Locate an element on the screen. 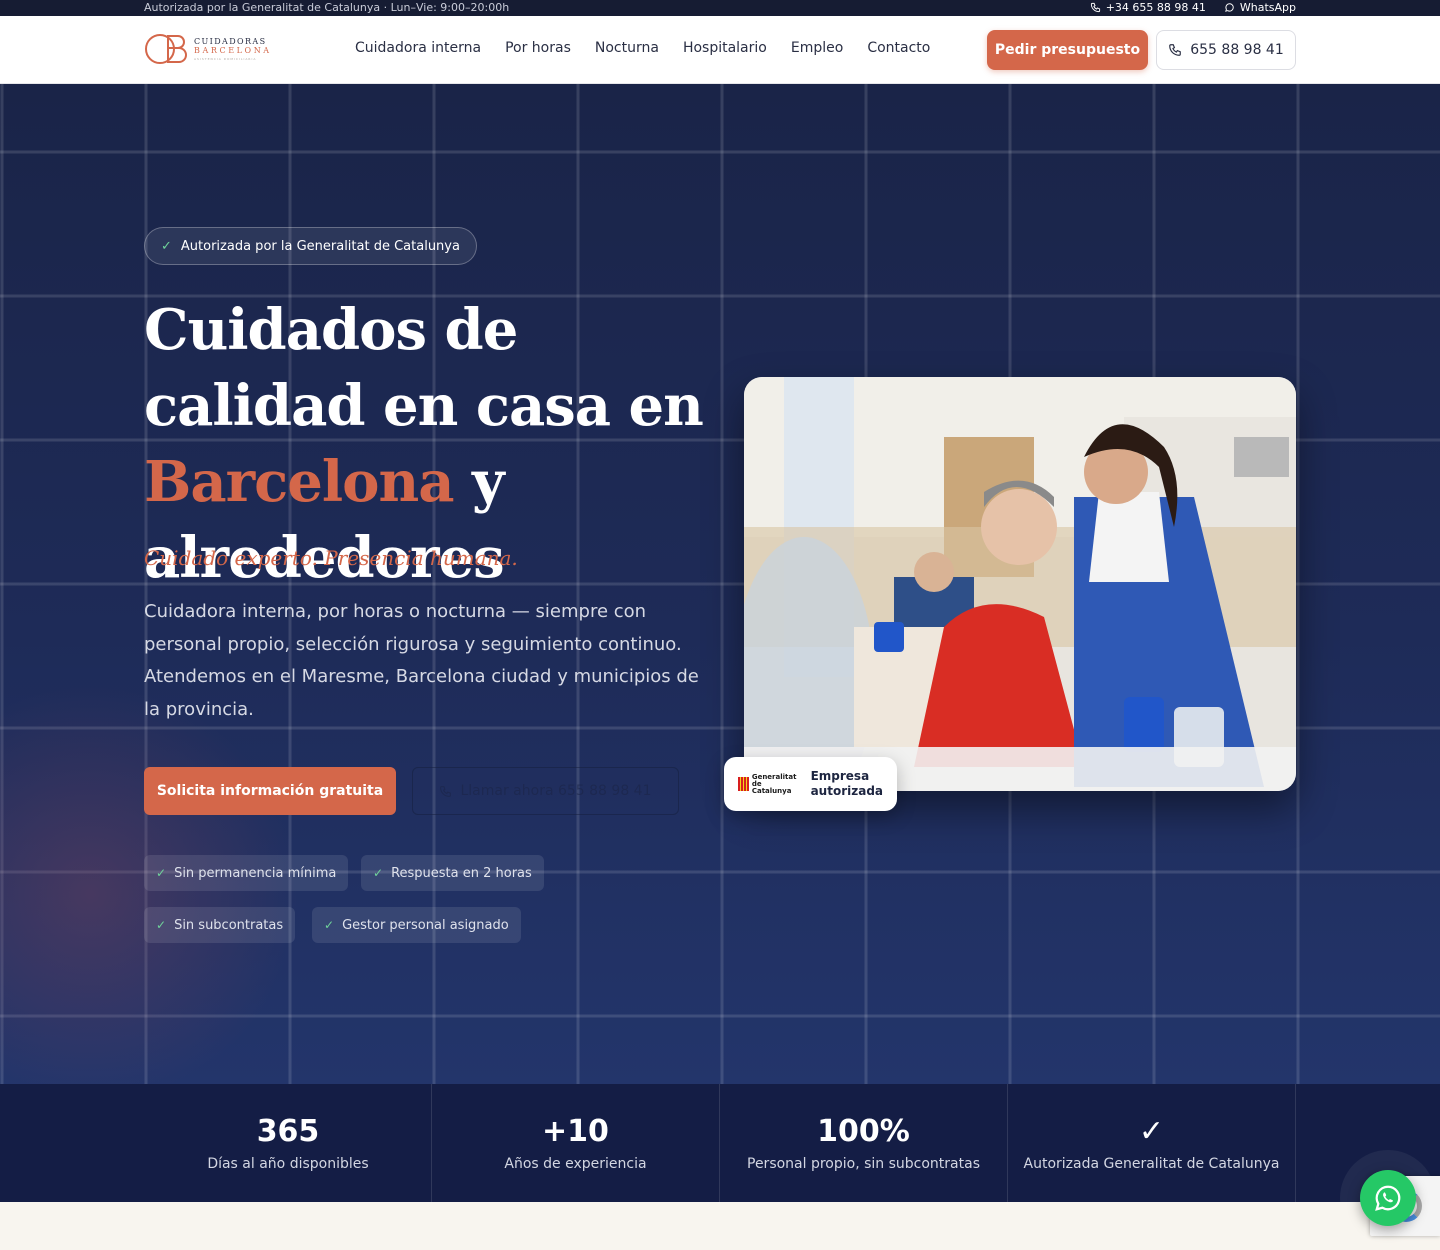 The image size is (1440, 1250). stat-label: Autorizada Generalitat de Catalunya is located at coordinates (1151, 1164).